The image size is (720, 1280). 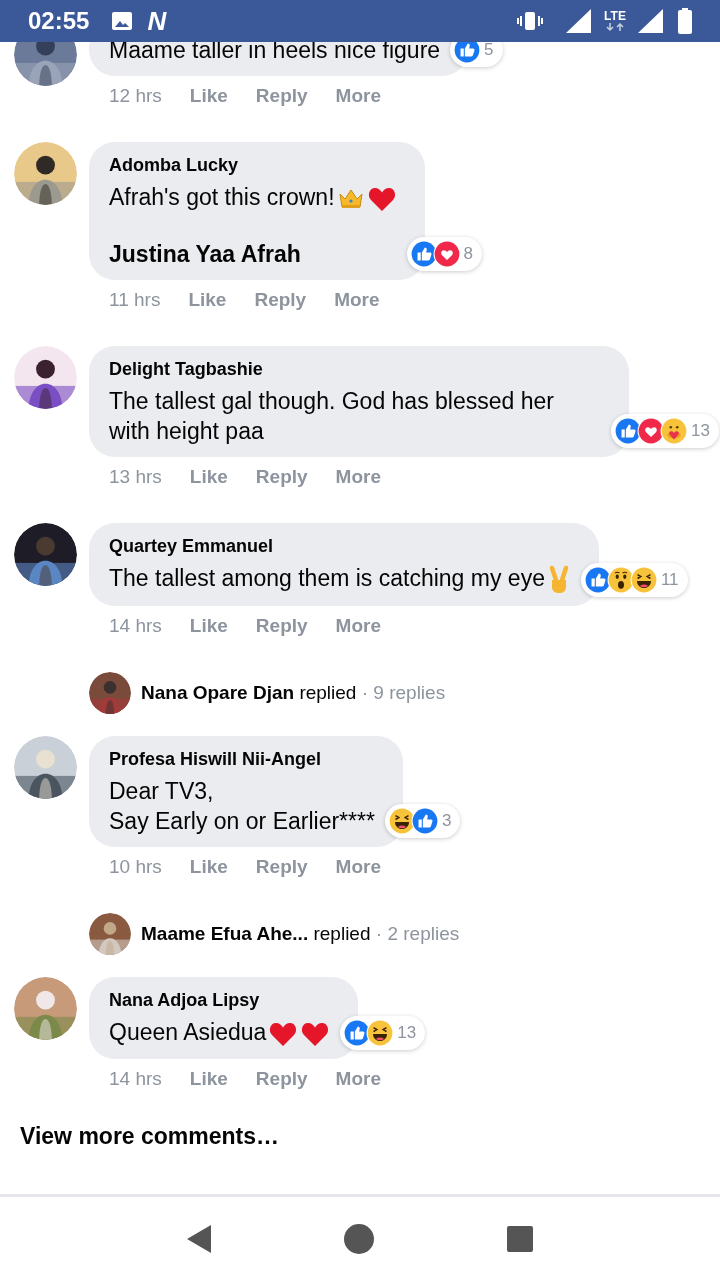 What do you see at coordinates (135, 95) in the screenshot?
I see `comment-time: 12 hrs` at bounding box center [135, 95].